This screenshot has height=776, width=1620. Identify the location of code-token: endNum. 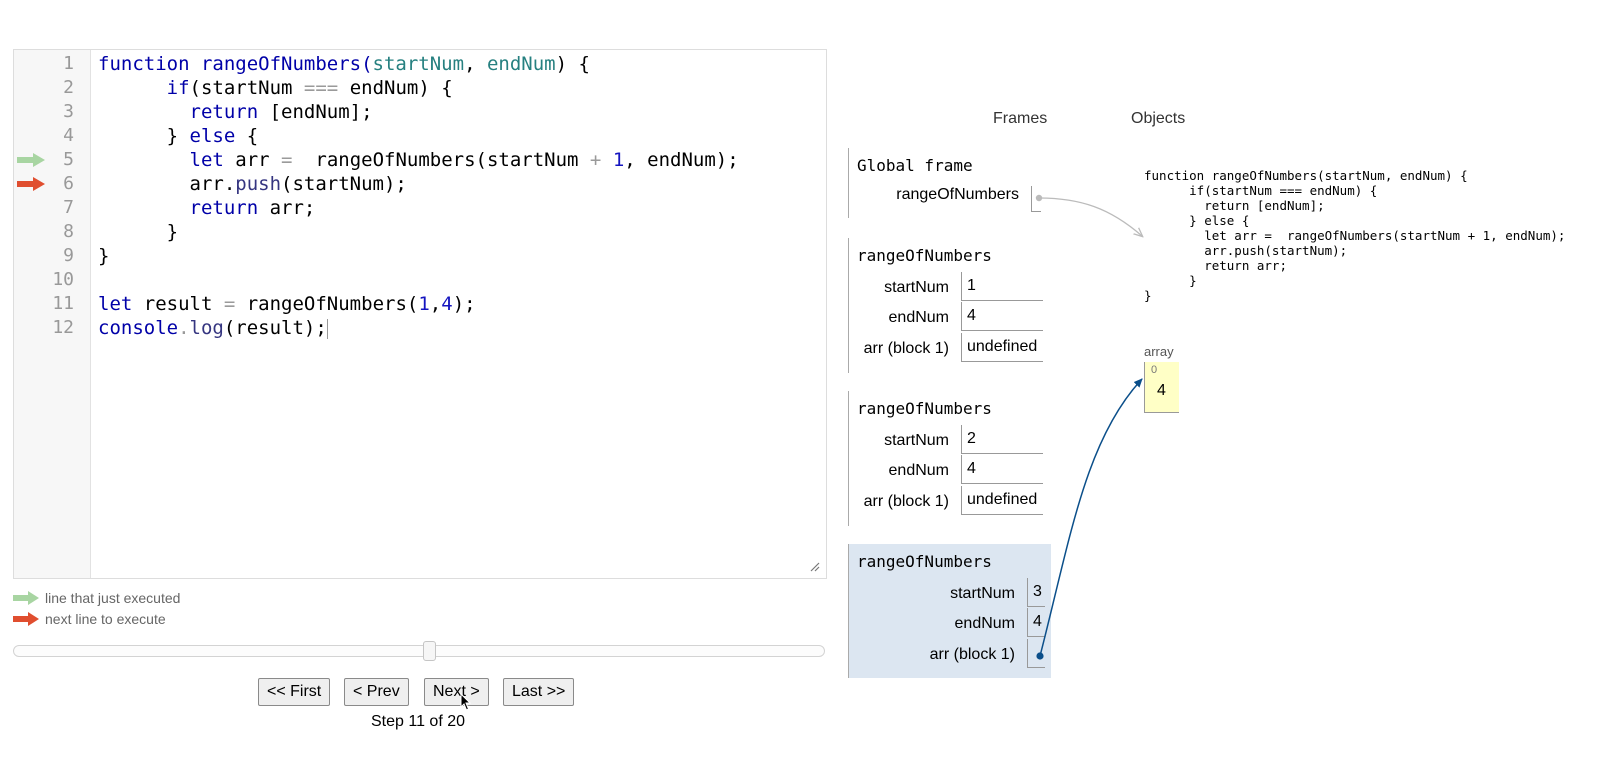
(521, 64).